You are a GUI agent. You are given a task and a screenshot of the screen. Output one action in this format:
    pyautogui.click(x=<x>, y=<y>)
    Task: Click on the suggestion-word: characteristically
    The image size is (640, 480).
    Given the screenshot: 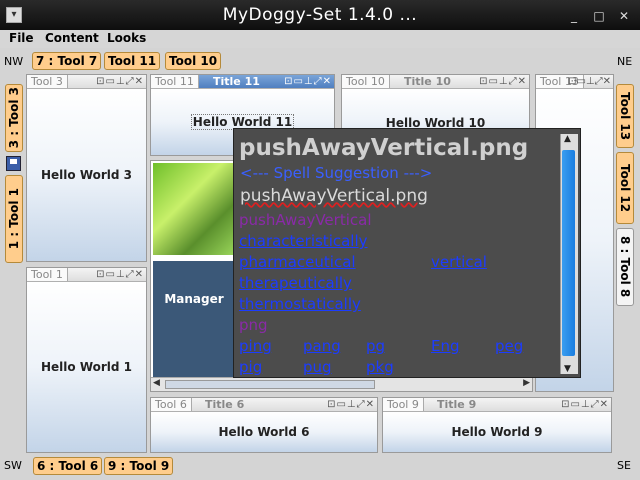 What is the action you would take?
    pyautogui.click(x=303, y=241)
    